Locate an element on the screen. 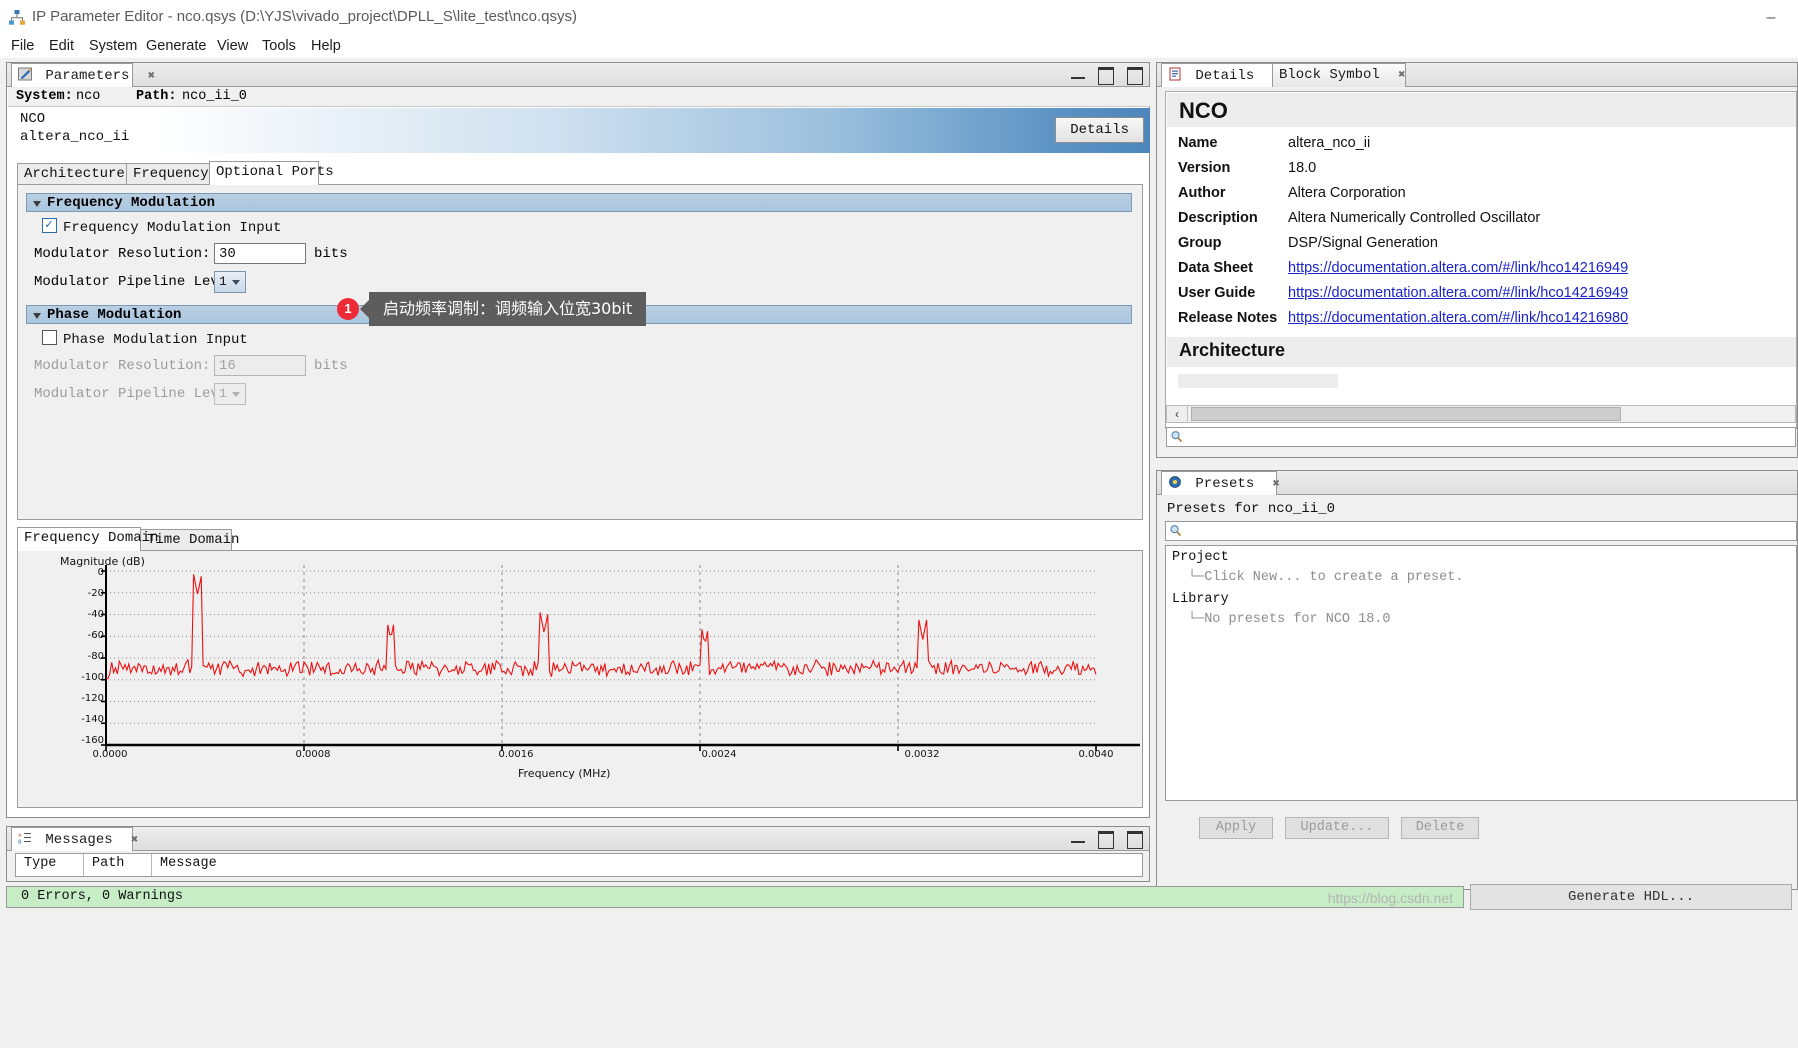 The width and height of the screenshot is (1798, 1048). frequency-modulation-input-label: Frequency Modulation Input is located at coordinates (172, 228).